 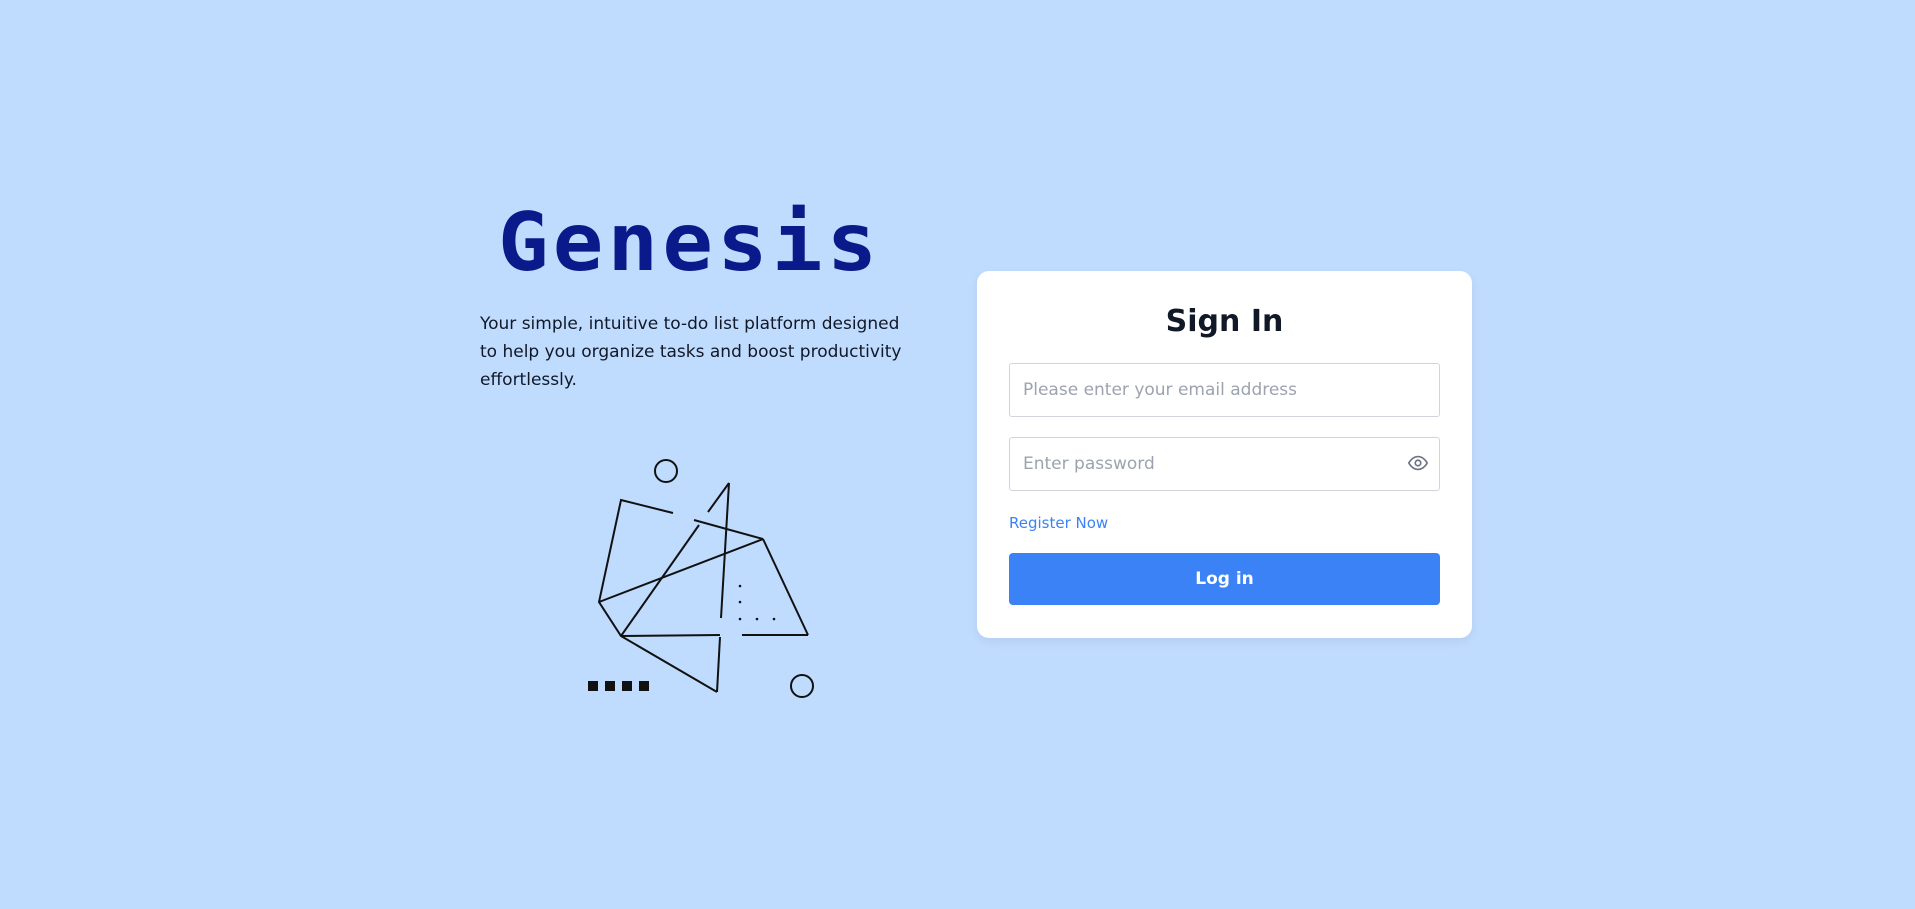 I want to click on password-input, so click(x=1224, y=464).